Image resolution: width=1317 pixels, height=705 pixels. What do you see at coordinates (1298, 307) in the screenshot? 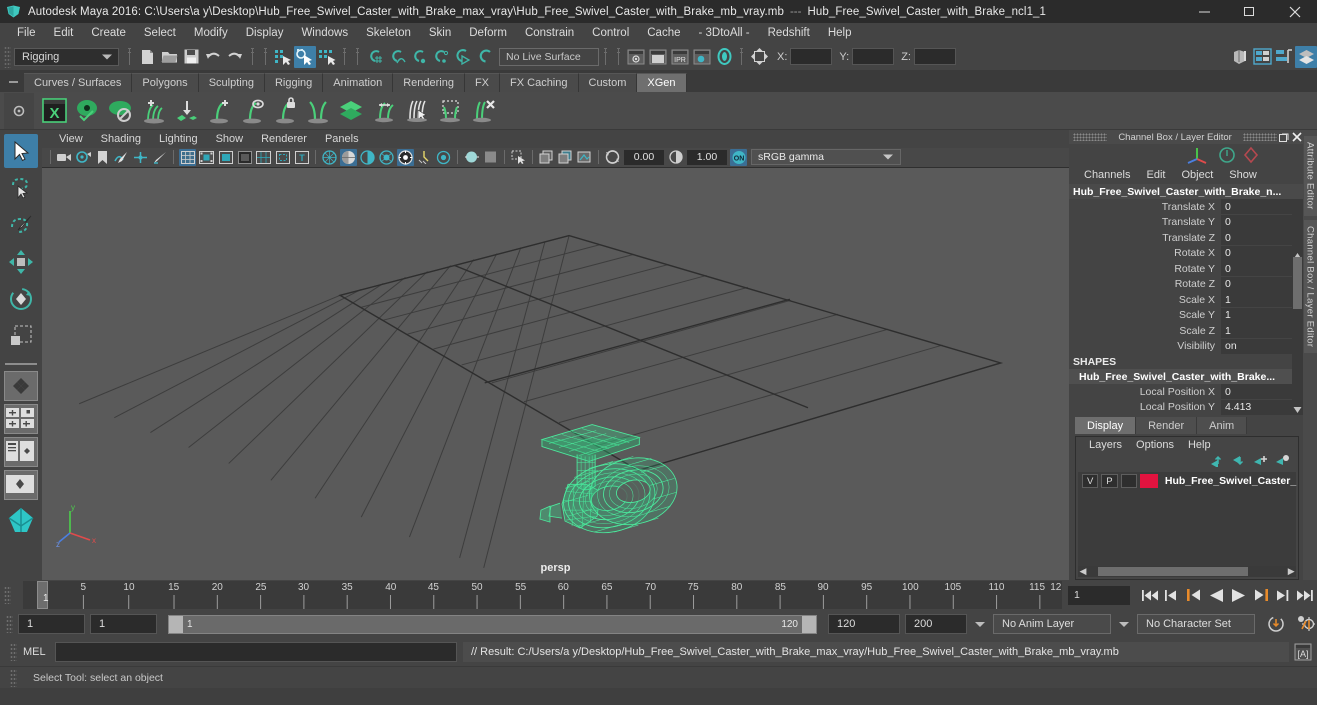
I see `channel-box-scrollbar` at bounding box center [1298, 307].